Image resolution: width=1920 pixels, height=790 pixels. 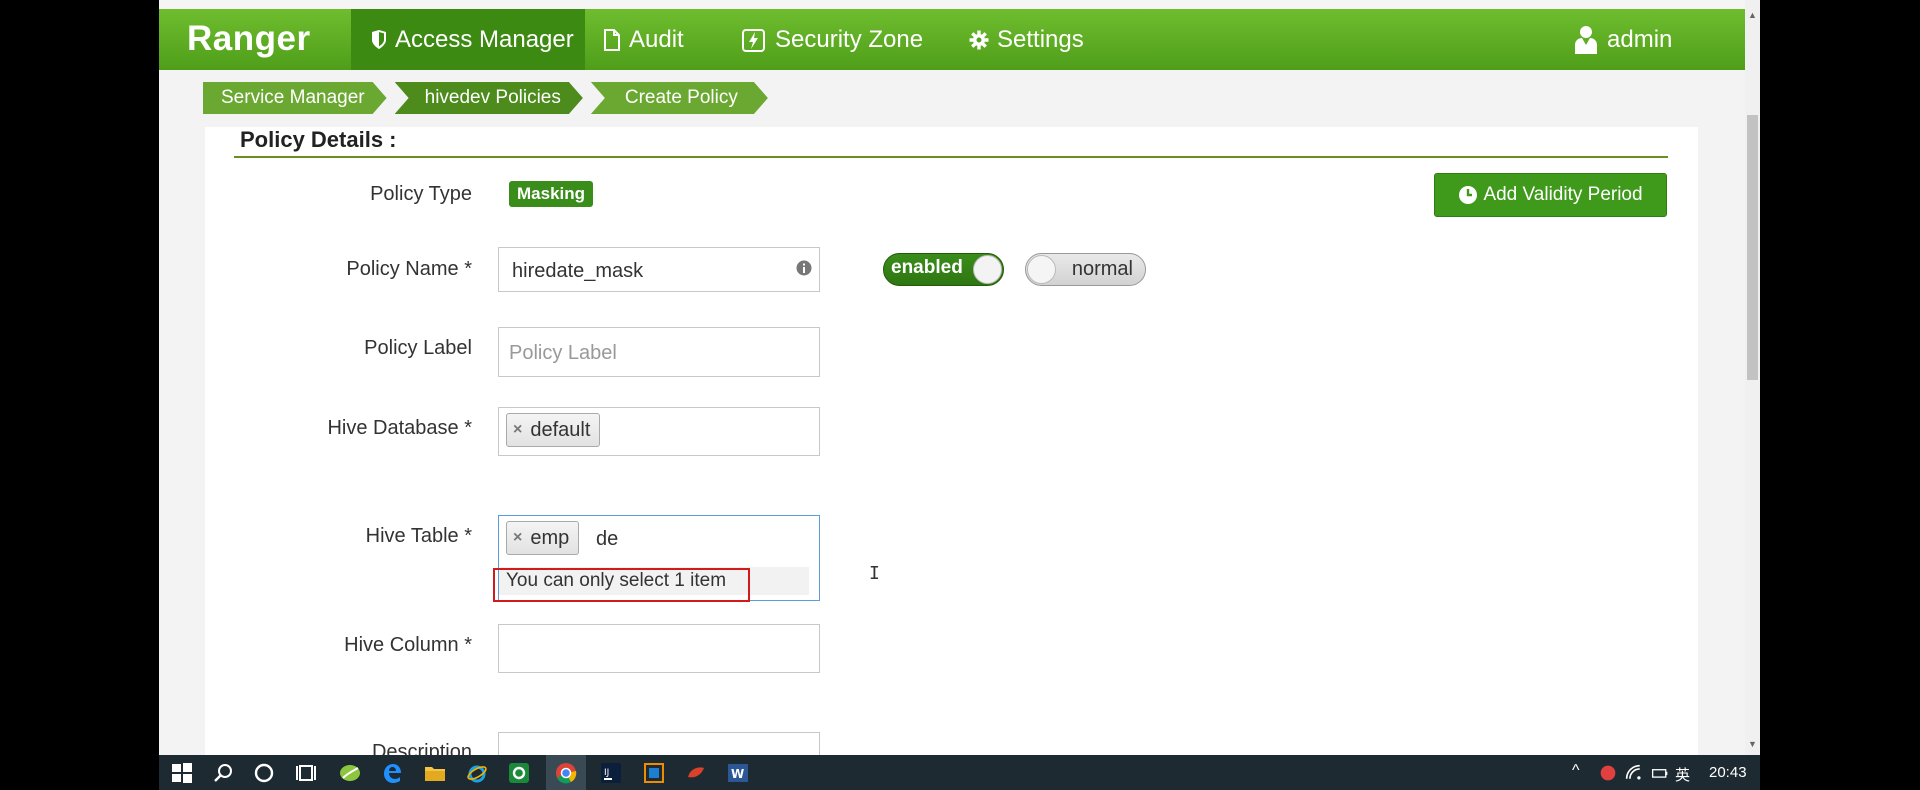 What do you see at coordinates (1563, 194) in the screenshot?
I see `add-validity-period-label: Add Validity Period` at bounding box center [1563, 194].